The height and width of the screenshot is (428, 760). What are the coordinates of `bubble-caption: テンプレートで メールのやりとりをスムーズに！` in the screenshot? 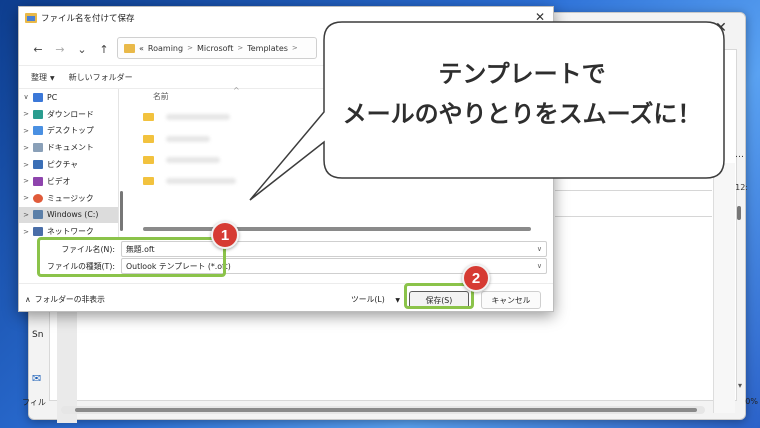 It's located at (522, 94).